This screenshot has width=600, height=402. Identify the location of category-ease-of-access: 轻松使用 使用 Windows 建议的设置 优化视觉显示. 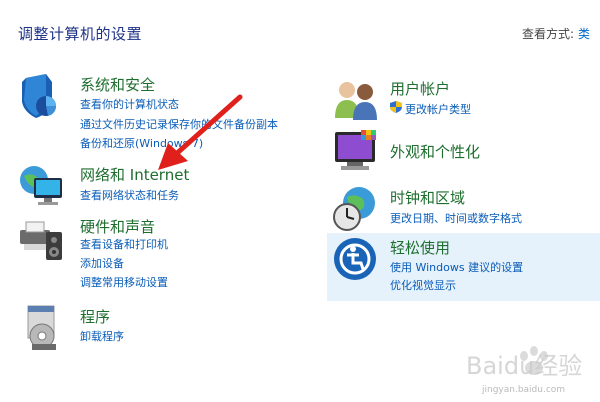
(463, 266).